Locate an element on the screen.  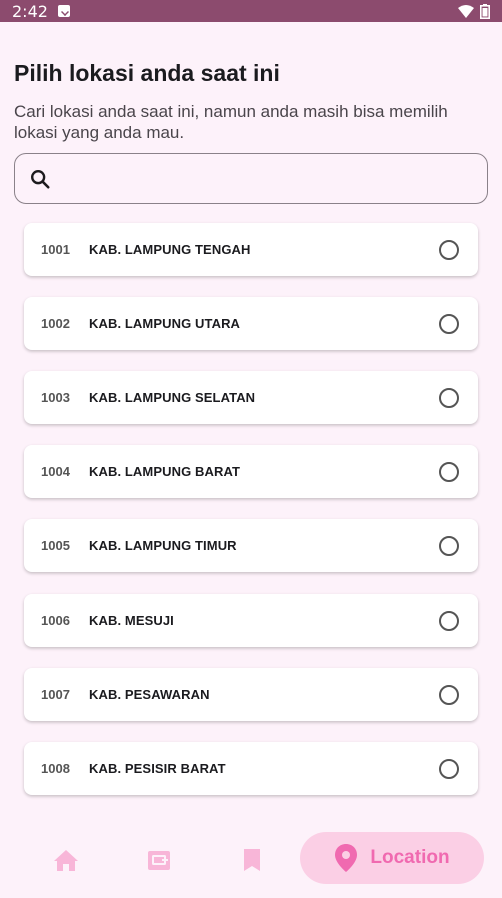
location-item: 1004 KAB. LAMPUNG BARAT is located at coordinates (251, 471).